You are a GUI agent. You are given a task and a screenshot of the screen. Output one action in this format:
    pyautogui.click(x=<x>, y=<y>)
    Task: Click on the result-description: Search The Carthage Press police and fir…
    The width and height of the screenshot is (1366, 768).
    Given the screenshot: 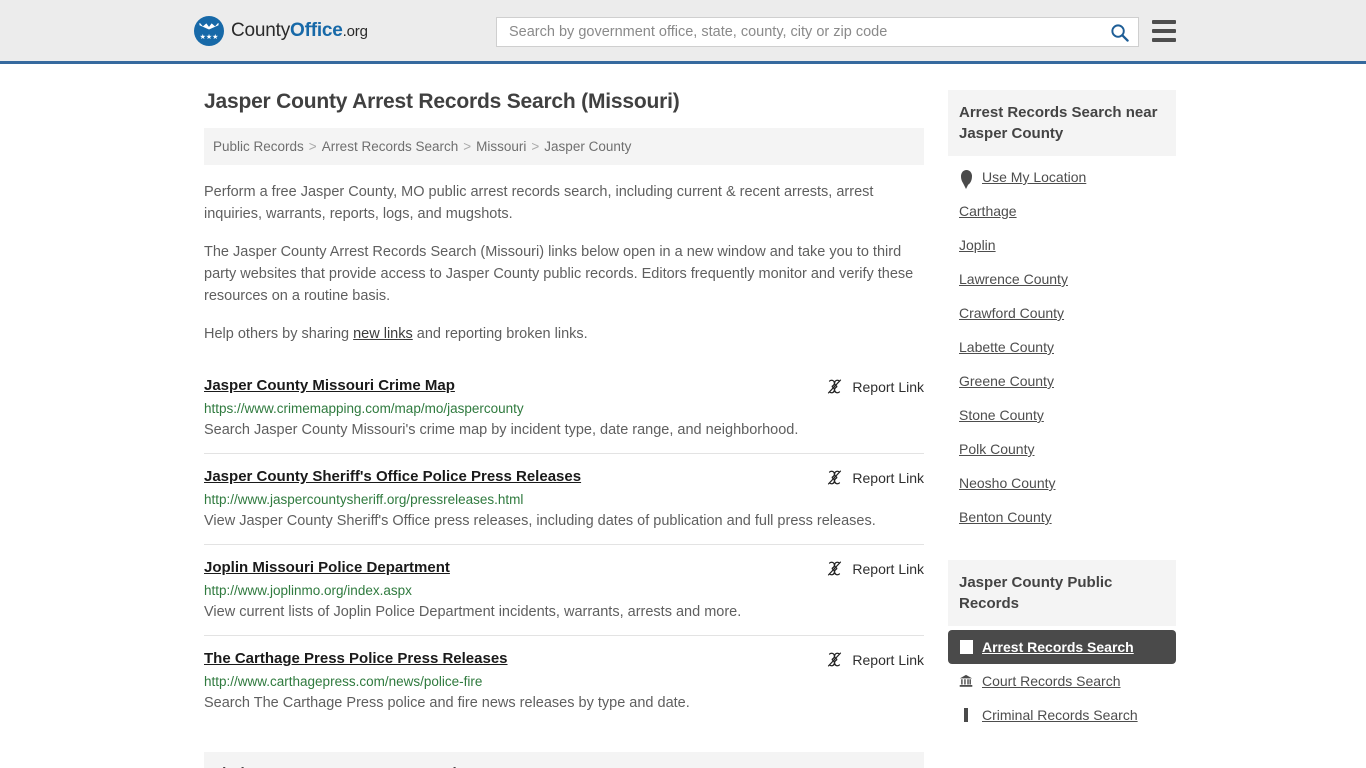 What is the action you would take?
    pyautogui.click(x=447, y=703)
    